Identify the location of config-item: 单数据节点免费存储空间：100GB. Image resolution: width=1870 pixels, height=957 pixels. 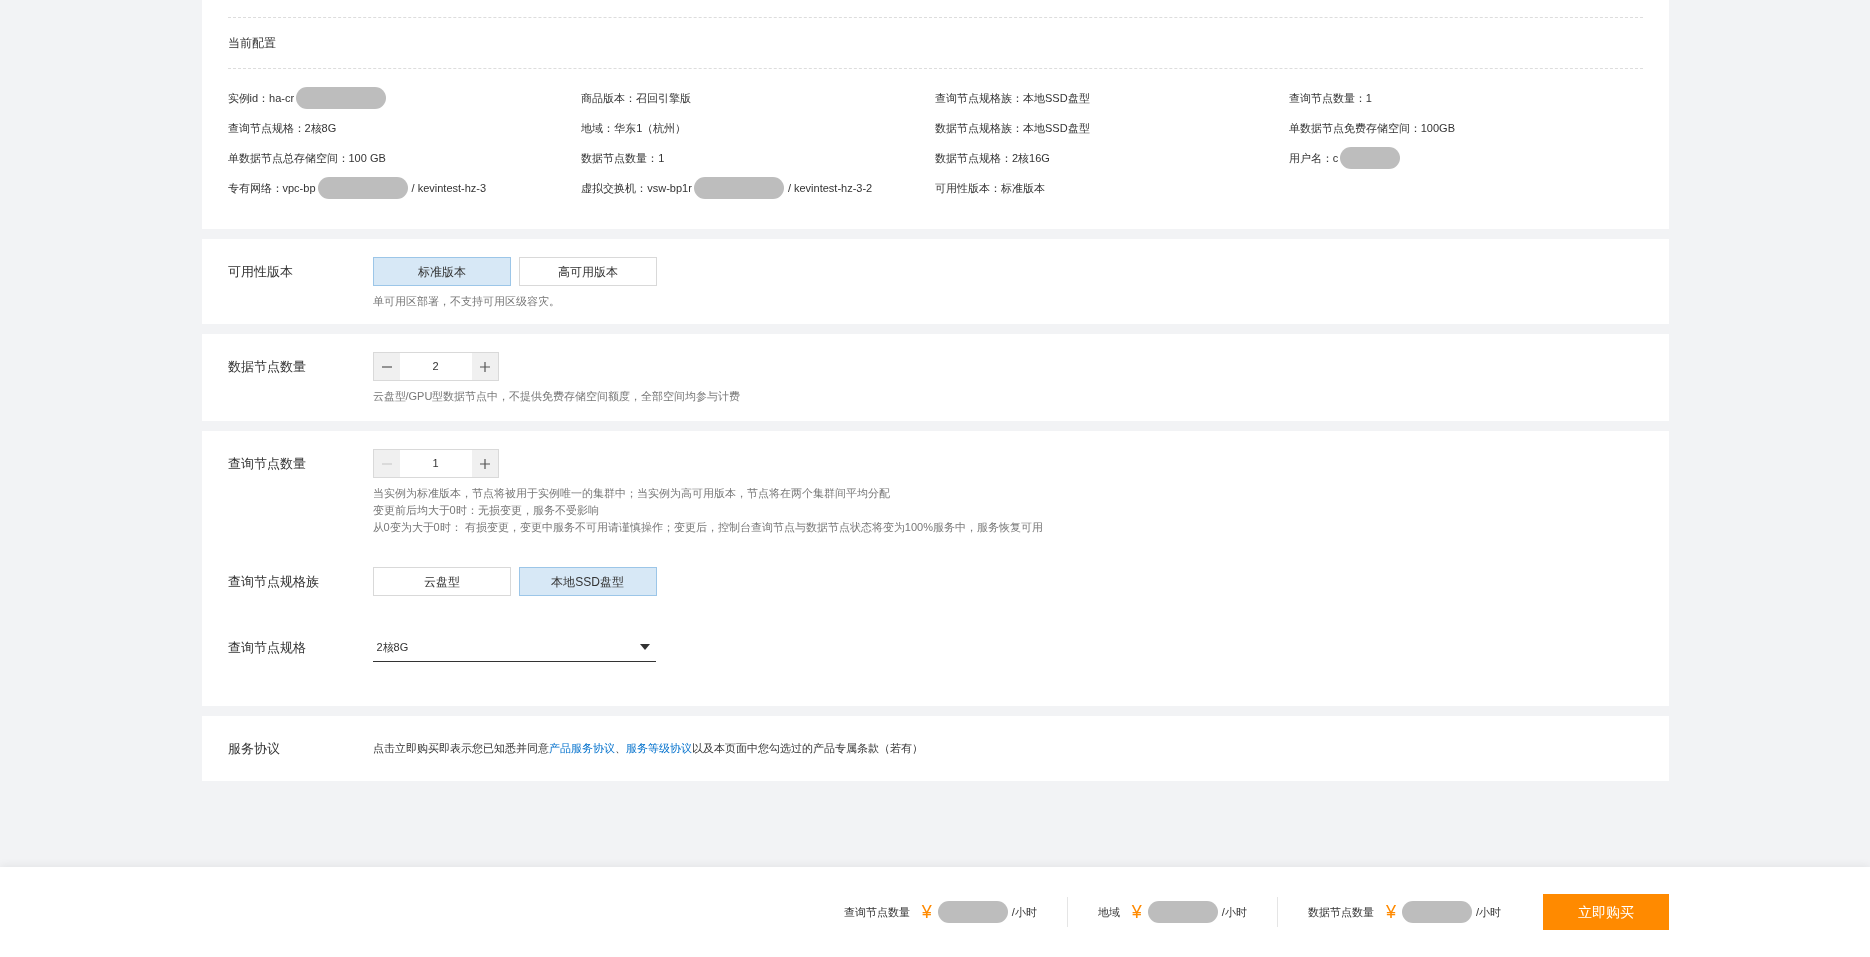
(1371, 128).